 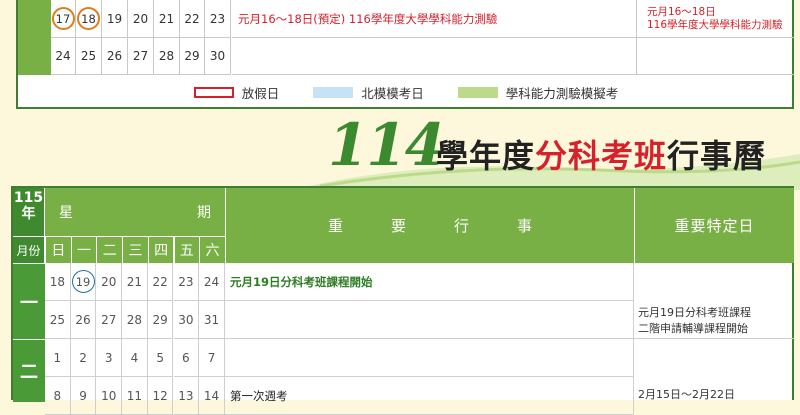 What do you see at coordinates (236, 92) in the screenshot?
I see `legend-holiday: 放假日` at bounding box center [236, 92].